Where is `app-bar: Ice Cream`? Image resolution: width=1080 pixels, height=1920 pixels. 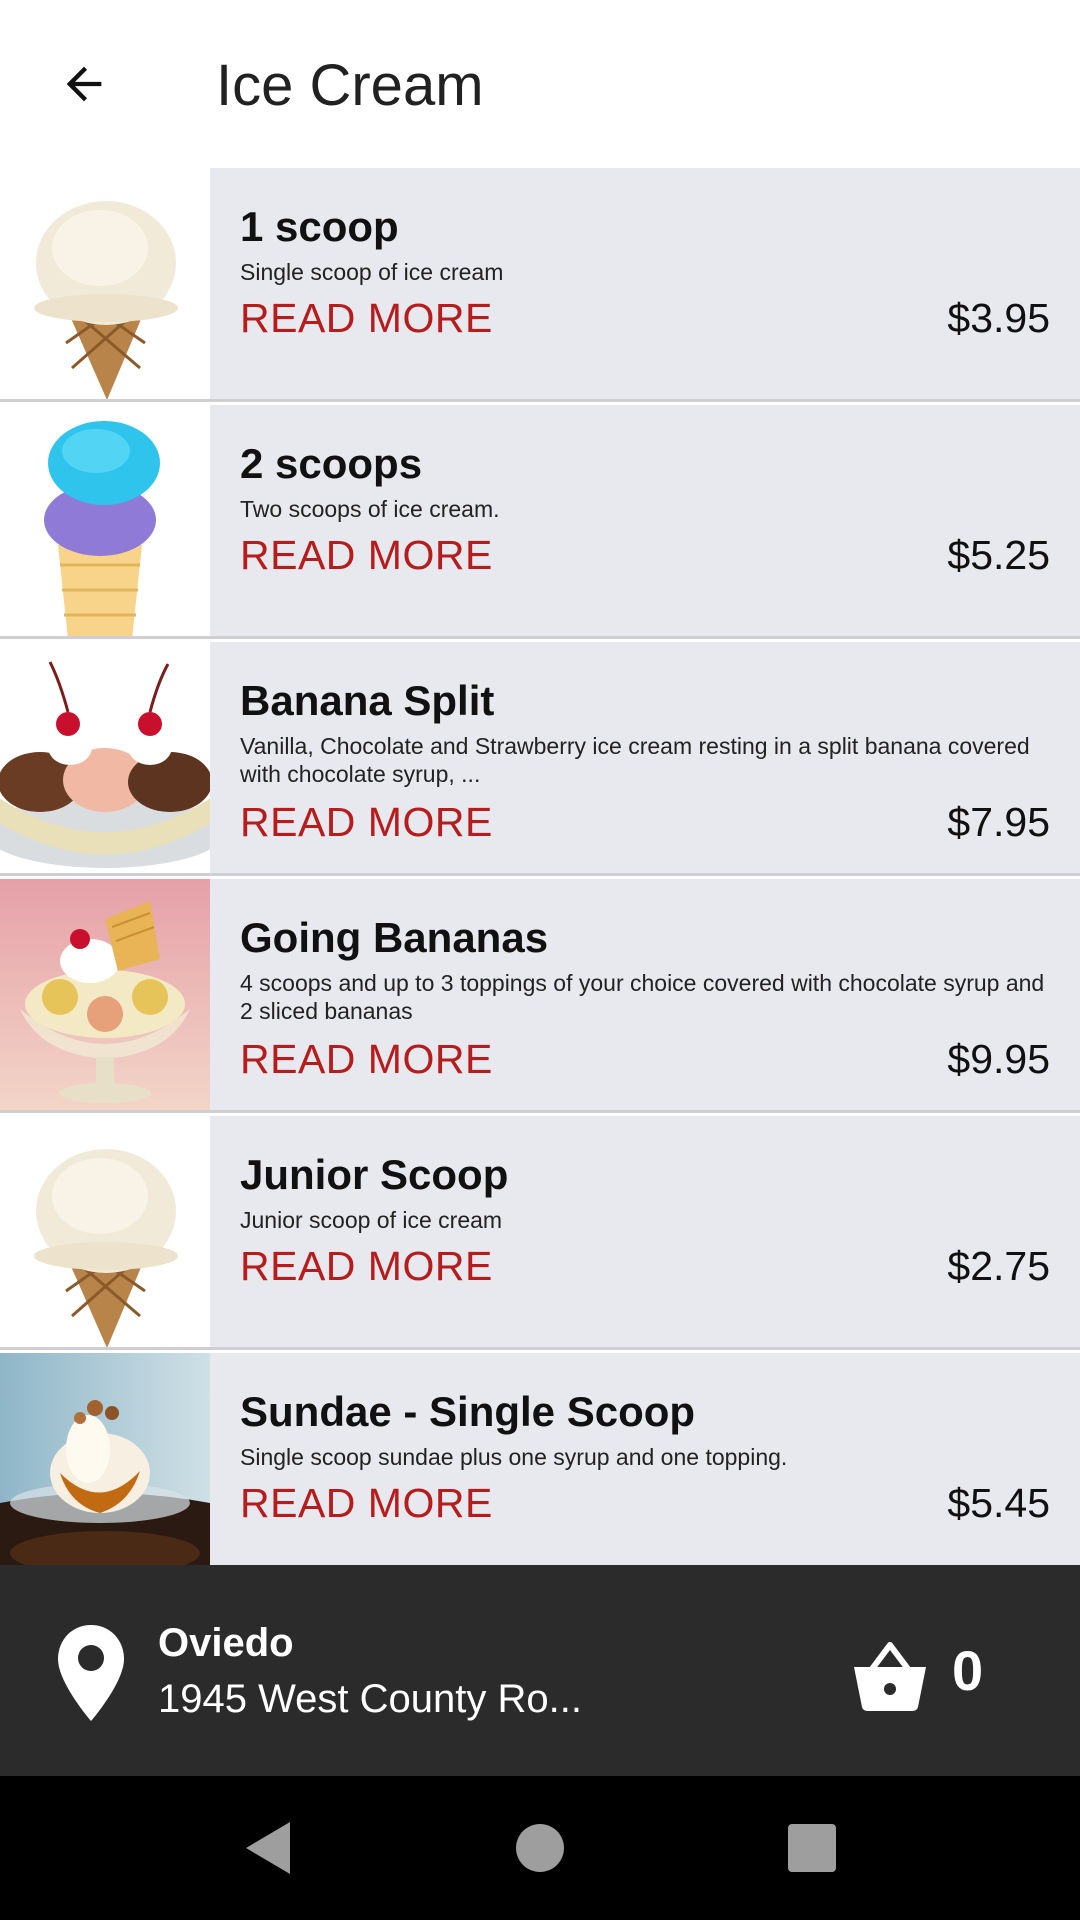
app-bar: Ice Cream is located at coordinates (540, 84).